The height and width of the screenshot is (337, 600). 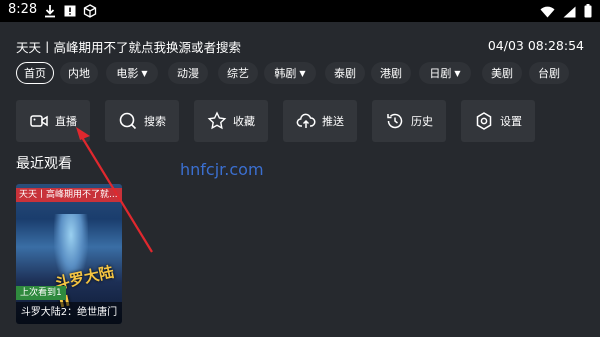 I want to click on tab-label: 泰剧, so click(x=345, y=73).